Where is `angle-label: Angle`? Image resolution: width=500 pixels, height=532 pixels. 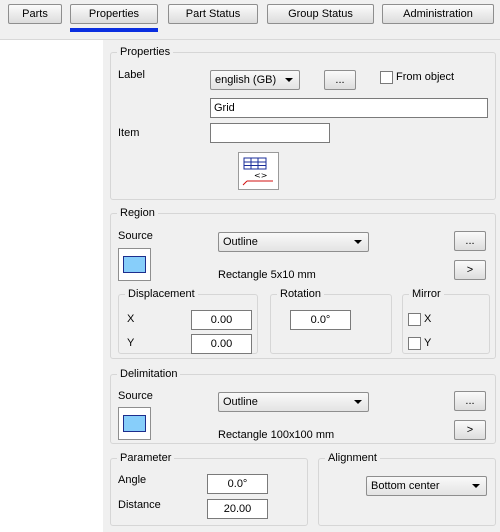 angle-label: Angle is located at coordinates (132, 480).